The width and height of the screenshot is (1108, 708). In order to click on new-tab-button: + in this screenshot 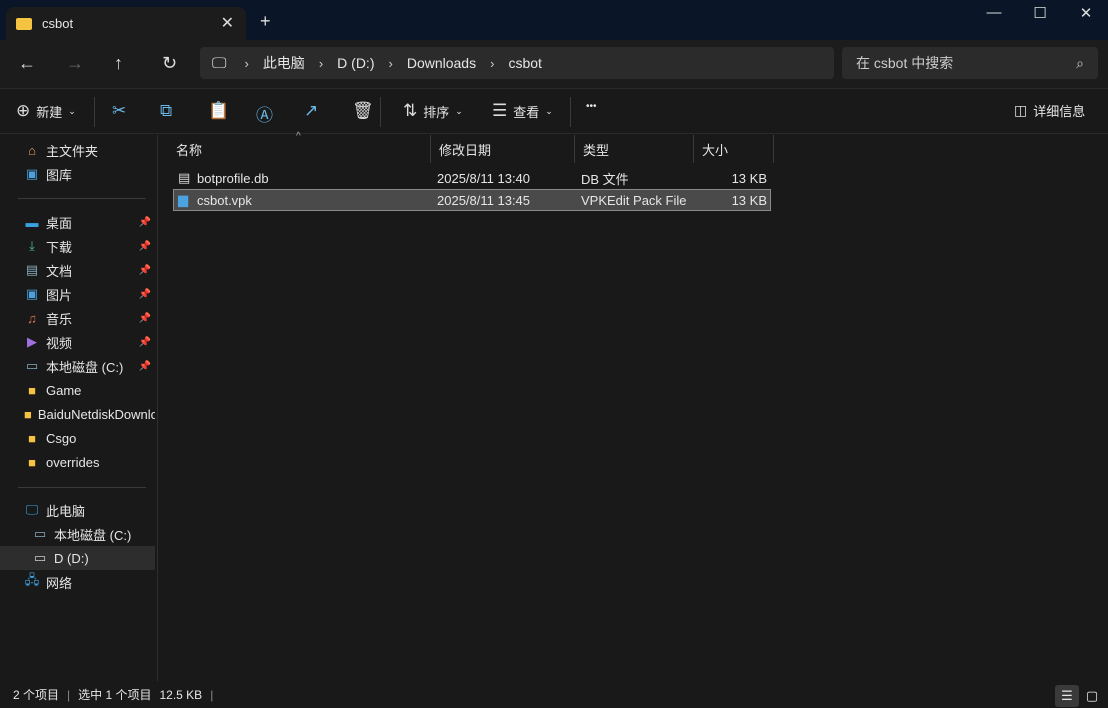, I will do `click(265, 21)`.